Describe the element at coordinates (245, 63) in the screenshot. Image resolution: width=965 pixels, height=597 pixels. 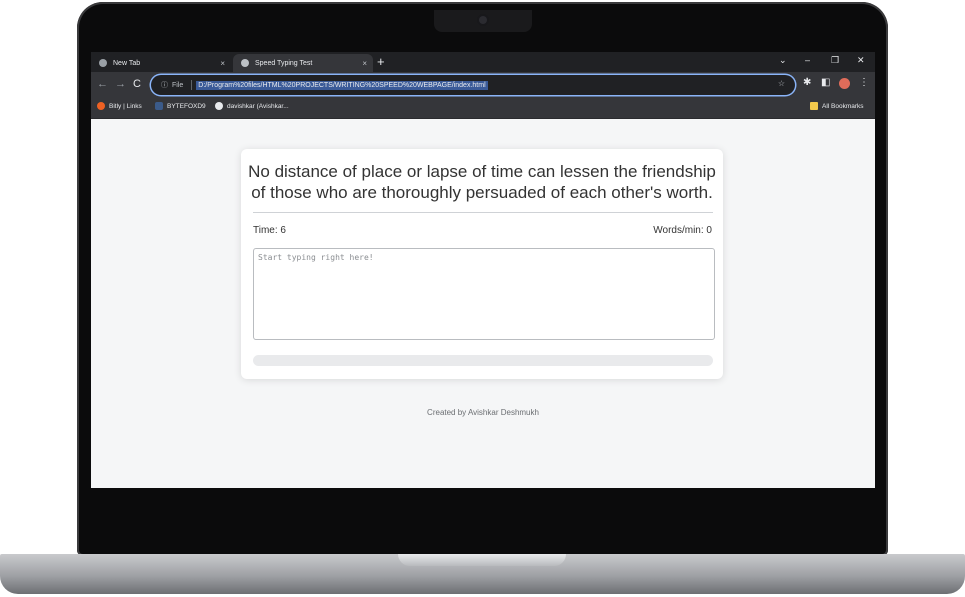
I see `globe-icon` at that location.